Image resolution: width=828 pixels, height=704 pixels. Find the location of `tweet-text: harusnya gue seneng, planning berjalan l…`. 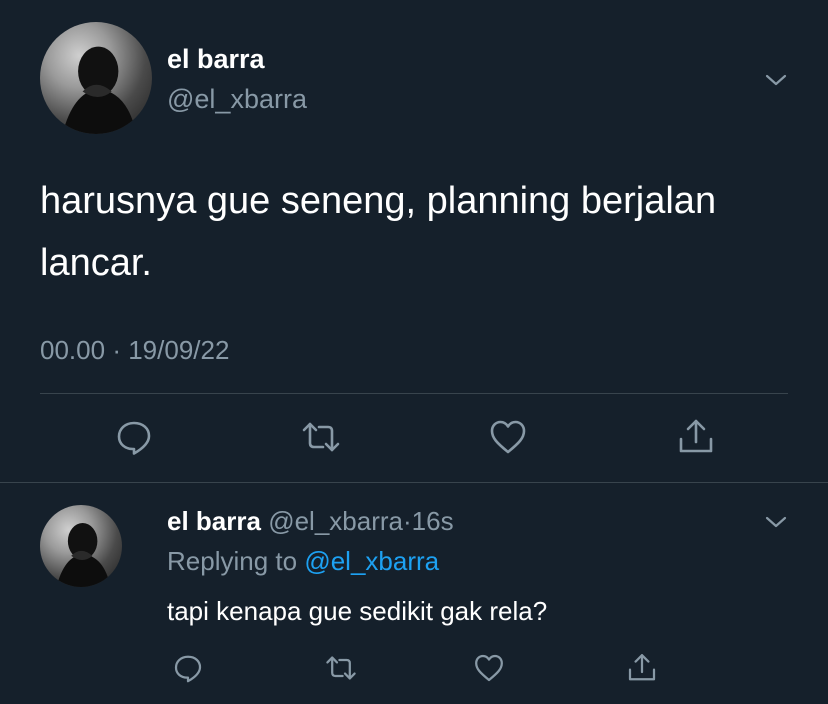

tweet-text: harusnya gue seneng, planning berjalan l… is located at coordinates (378, 232).